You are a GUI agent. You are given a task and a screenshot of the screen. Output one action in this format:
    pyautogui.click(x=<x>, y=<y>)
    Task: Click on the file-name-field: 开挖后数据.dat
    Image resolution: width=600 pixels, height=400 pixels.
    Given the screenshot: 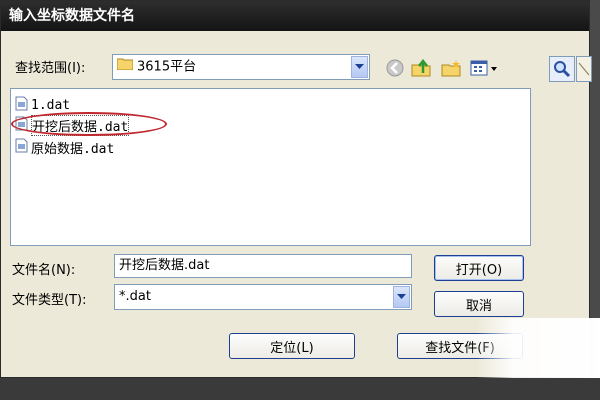 What is the action you would take?
    pyautogui.click(x=263, y=266)
    